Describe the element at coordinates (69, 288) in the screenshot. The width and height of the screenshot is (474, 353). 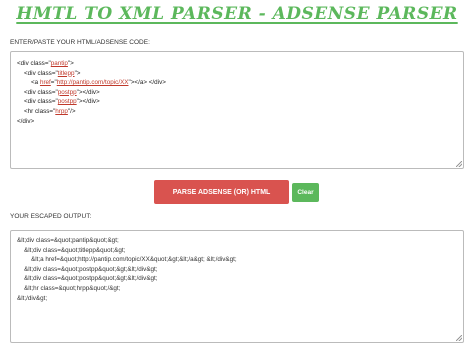
I see `output-code-line: &lt;hr class=&quot;hrpp&quot;/&gt;` at that location.